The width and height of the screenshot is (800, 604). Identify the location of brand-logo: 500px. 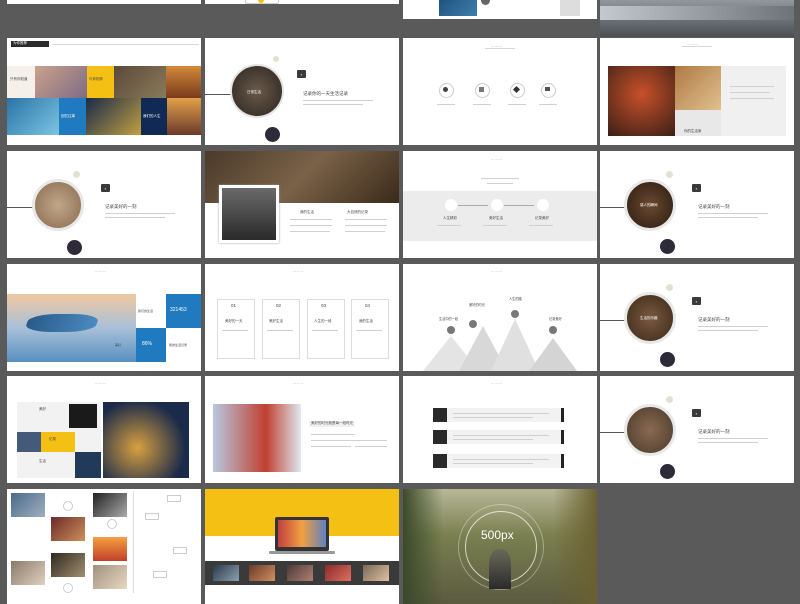
(497, 535).